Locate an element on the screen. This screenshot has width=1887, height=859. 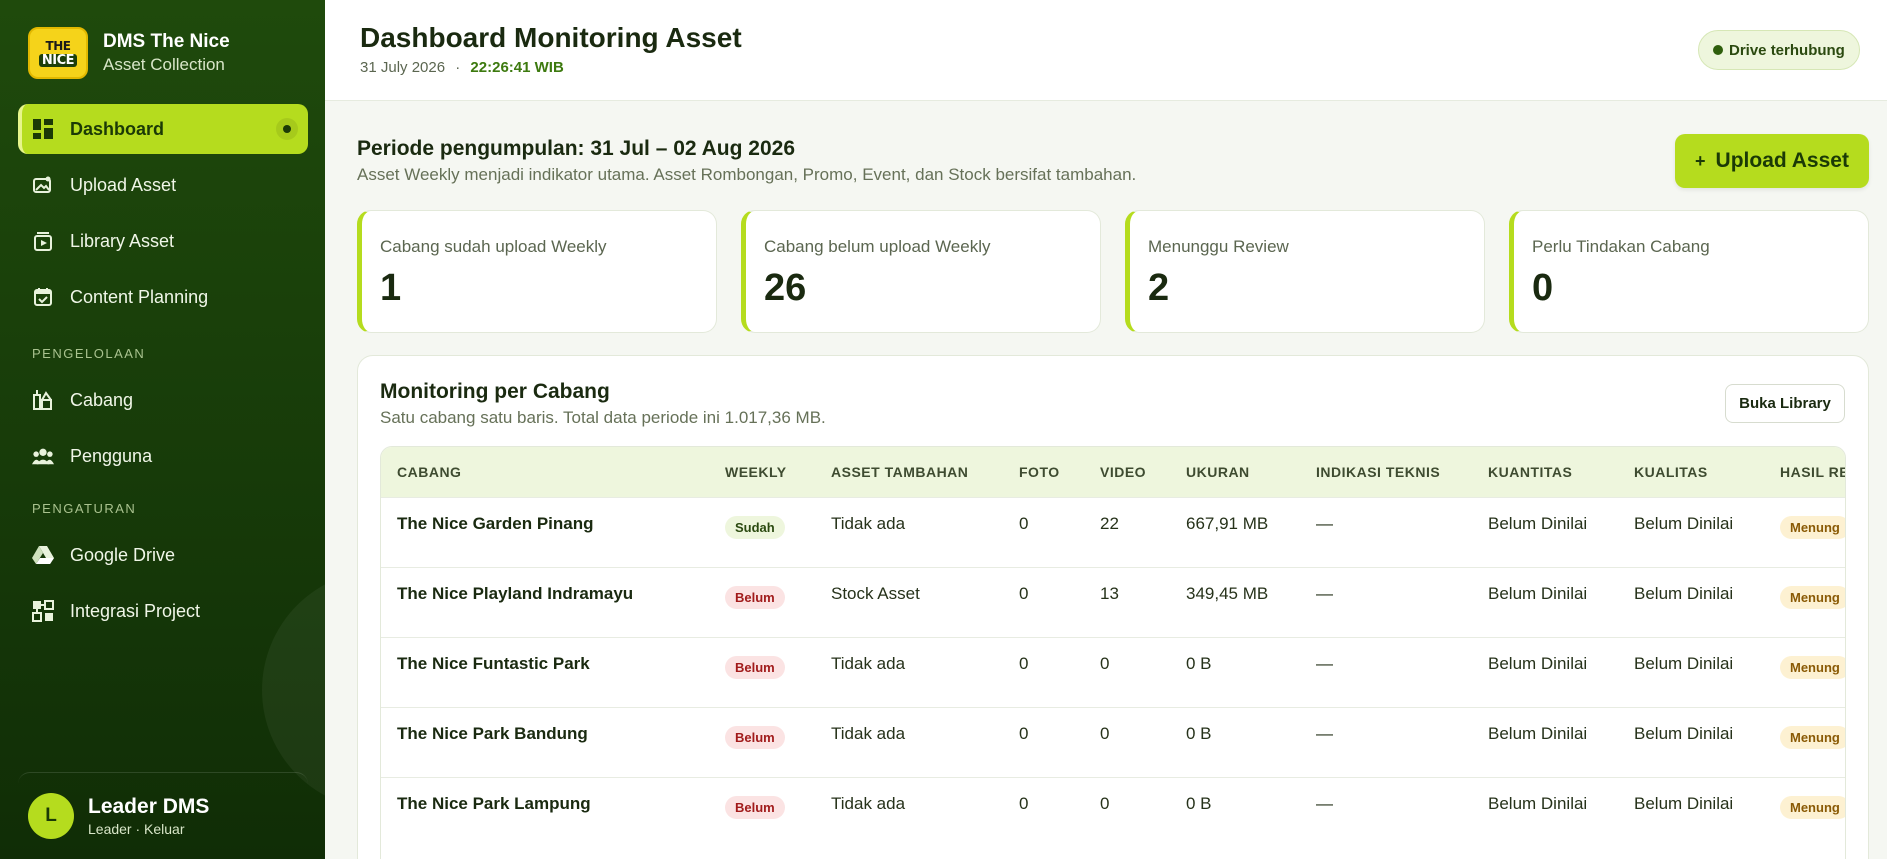
nav-section-pengaturan: PENGATURAN is located at coordinates (84, 508).